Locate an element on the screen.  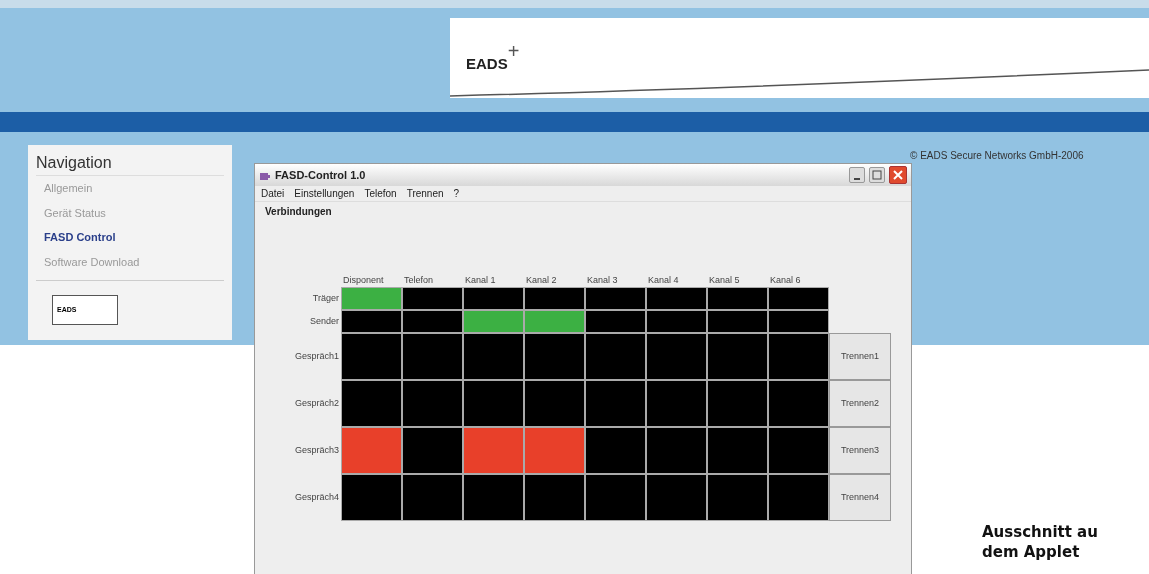
column-header: Kanal 4 is located at coordinates (663, 280).